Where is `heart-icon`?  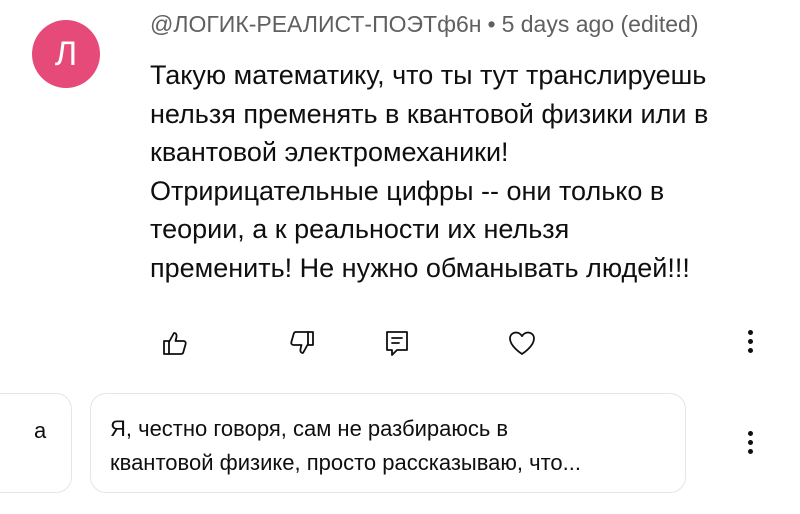
heart-icon is located at coordinates (522, 343).